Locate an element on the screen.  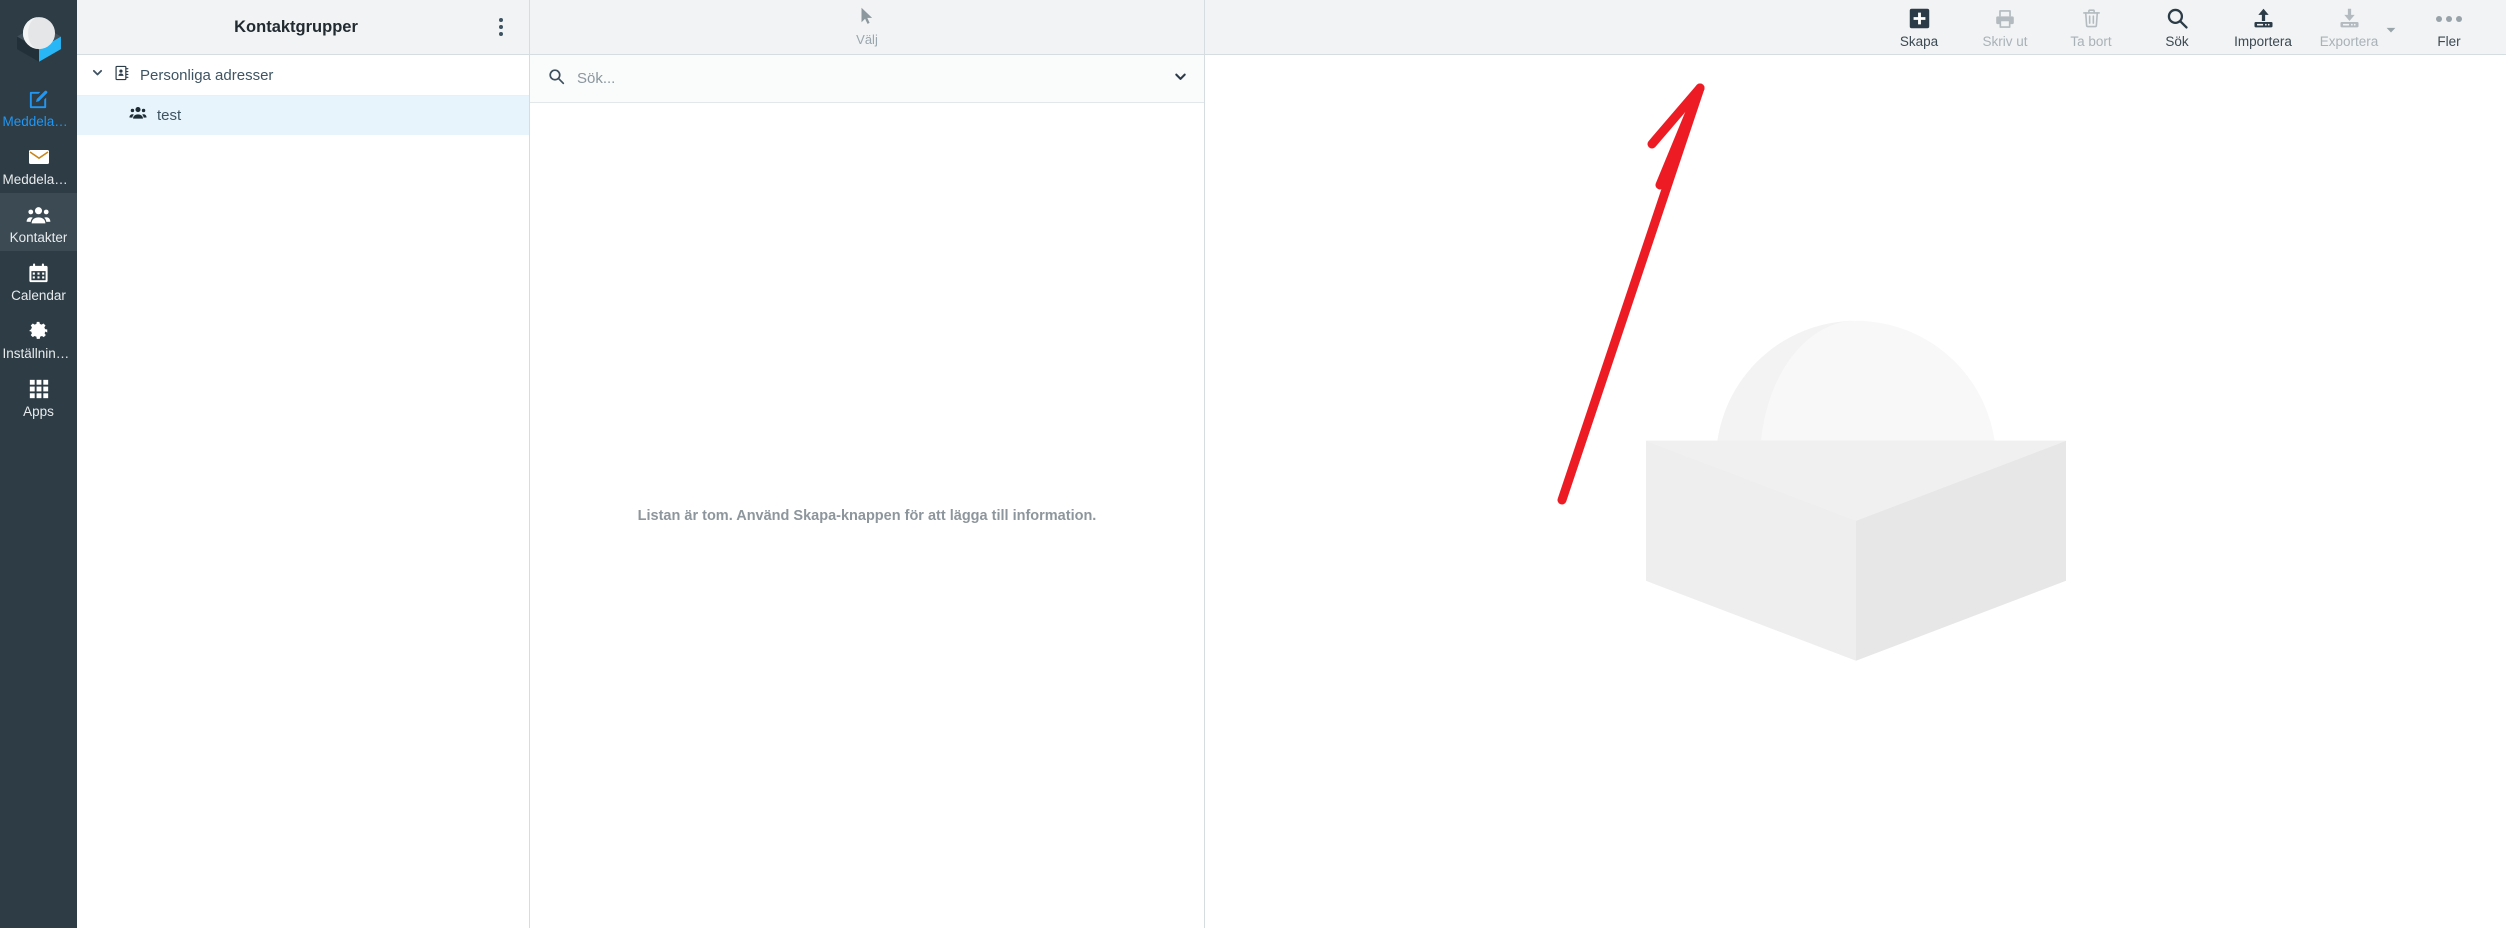
app-logo-cube-sphere-icon is located at coordinates (38, 39).